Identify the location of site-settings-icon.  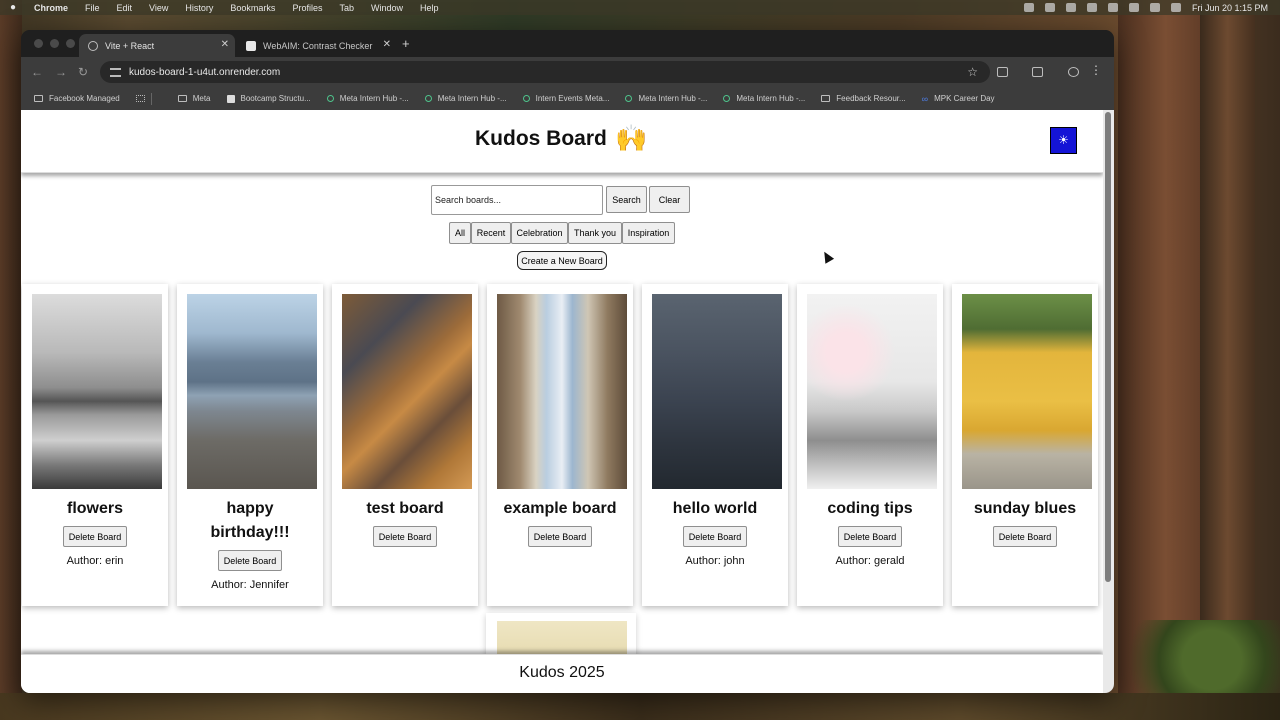
(115, 72).